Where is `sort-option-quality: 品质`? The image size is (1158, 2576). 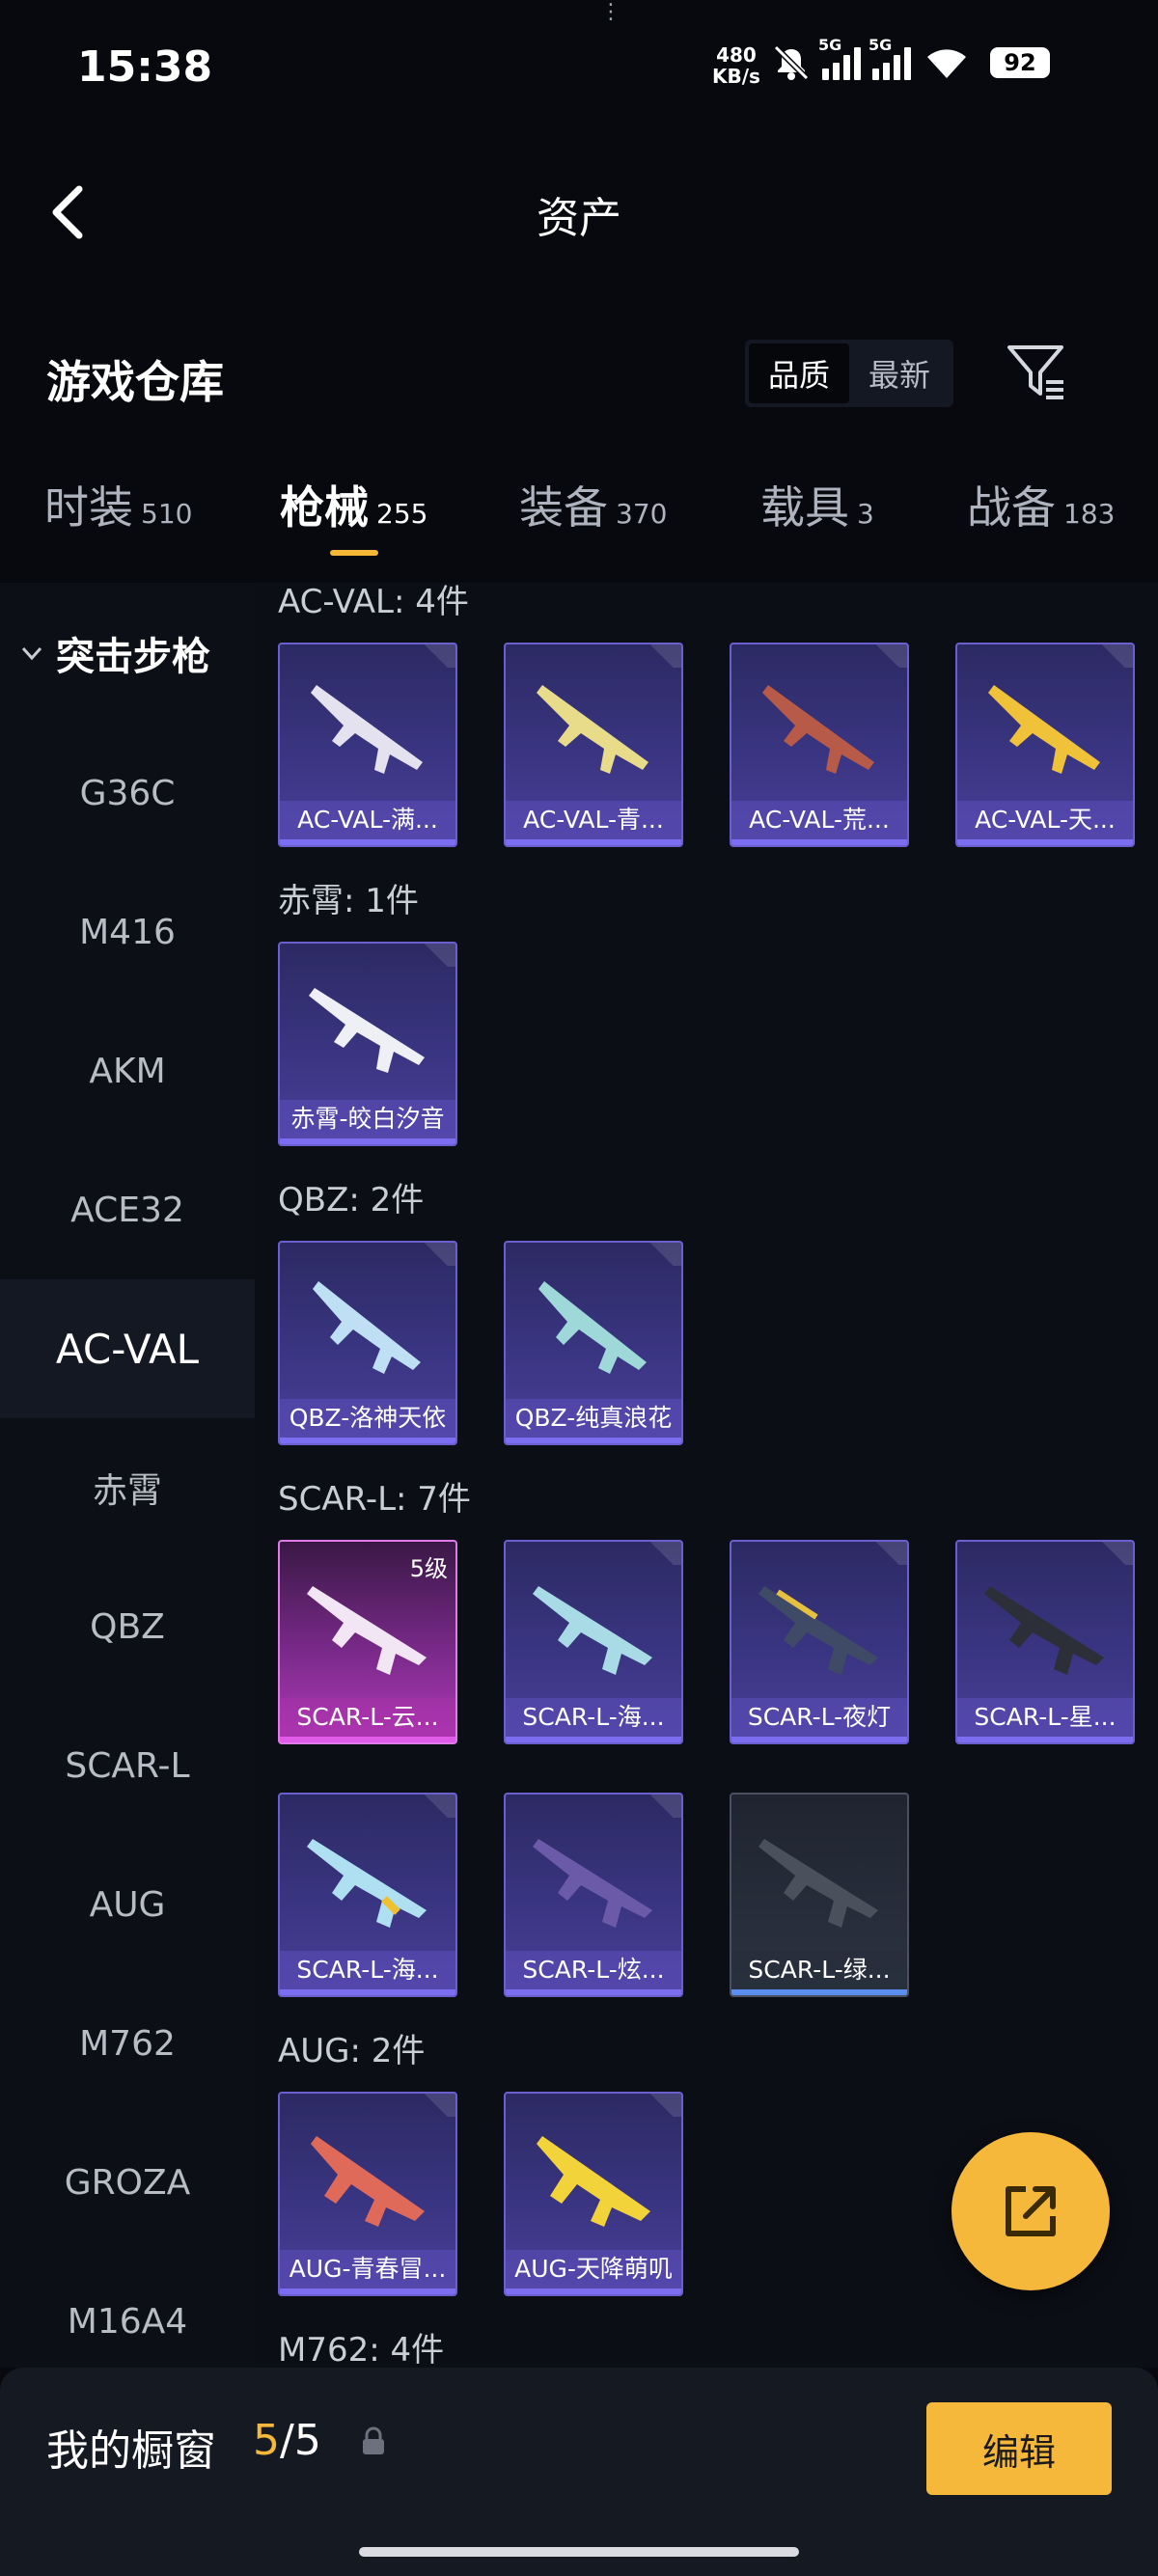
sort-option-quality: 品质 is located at coordinates (799, 373).